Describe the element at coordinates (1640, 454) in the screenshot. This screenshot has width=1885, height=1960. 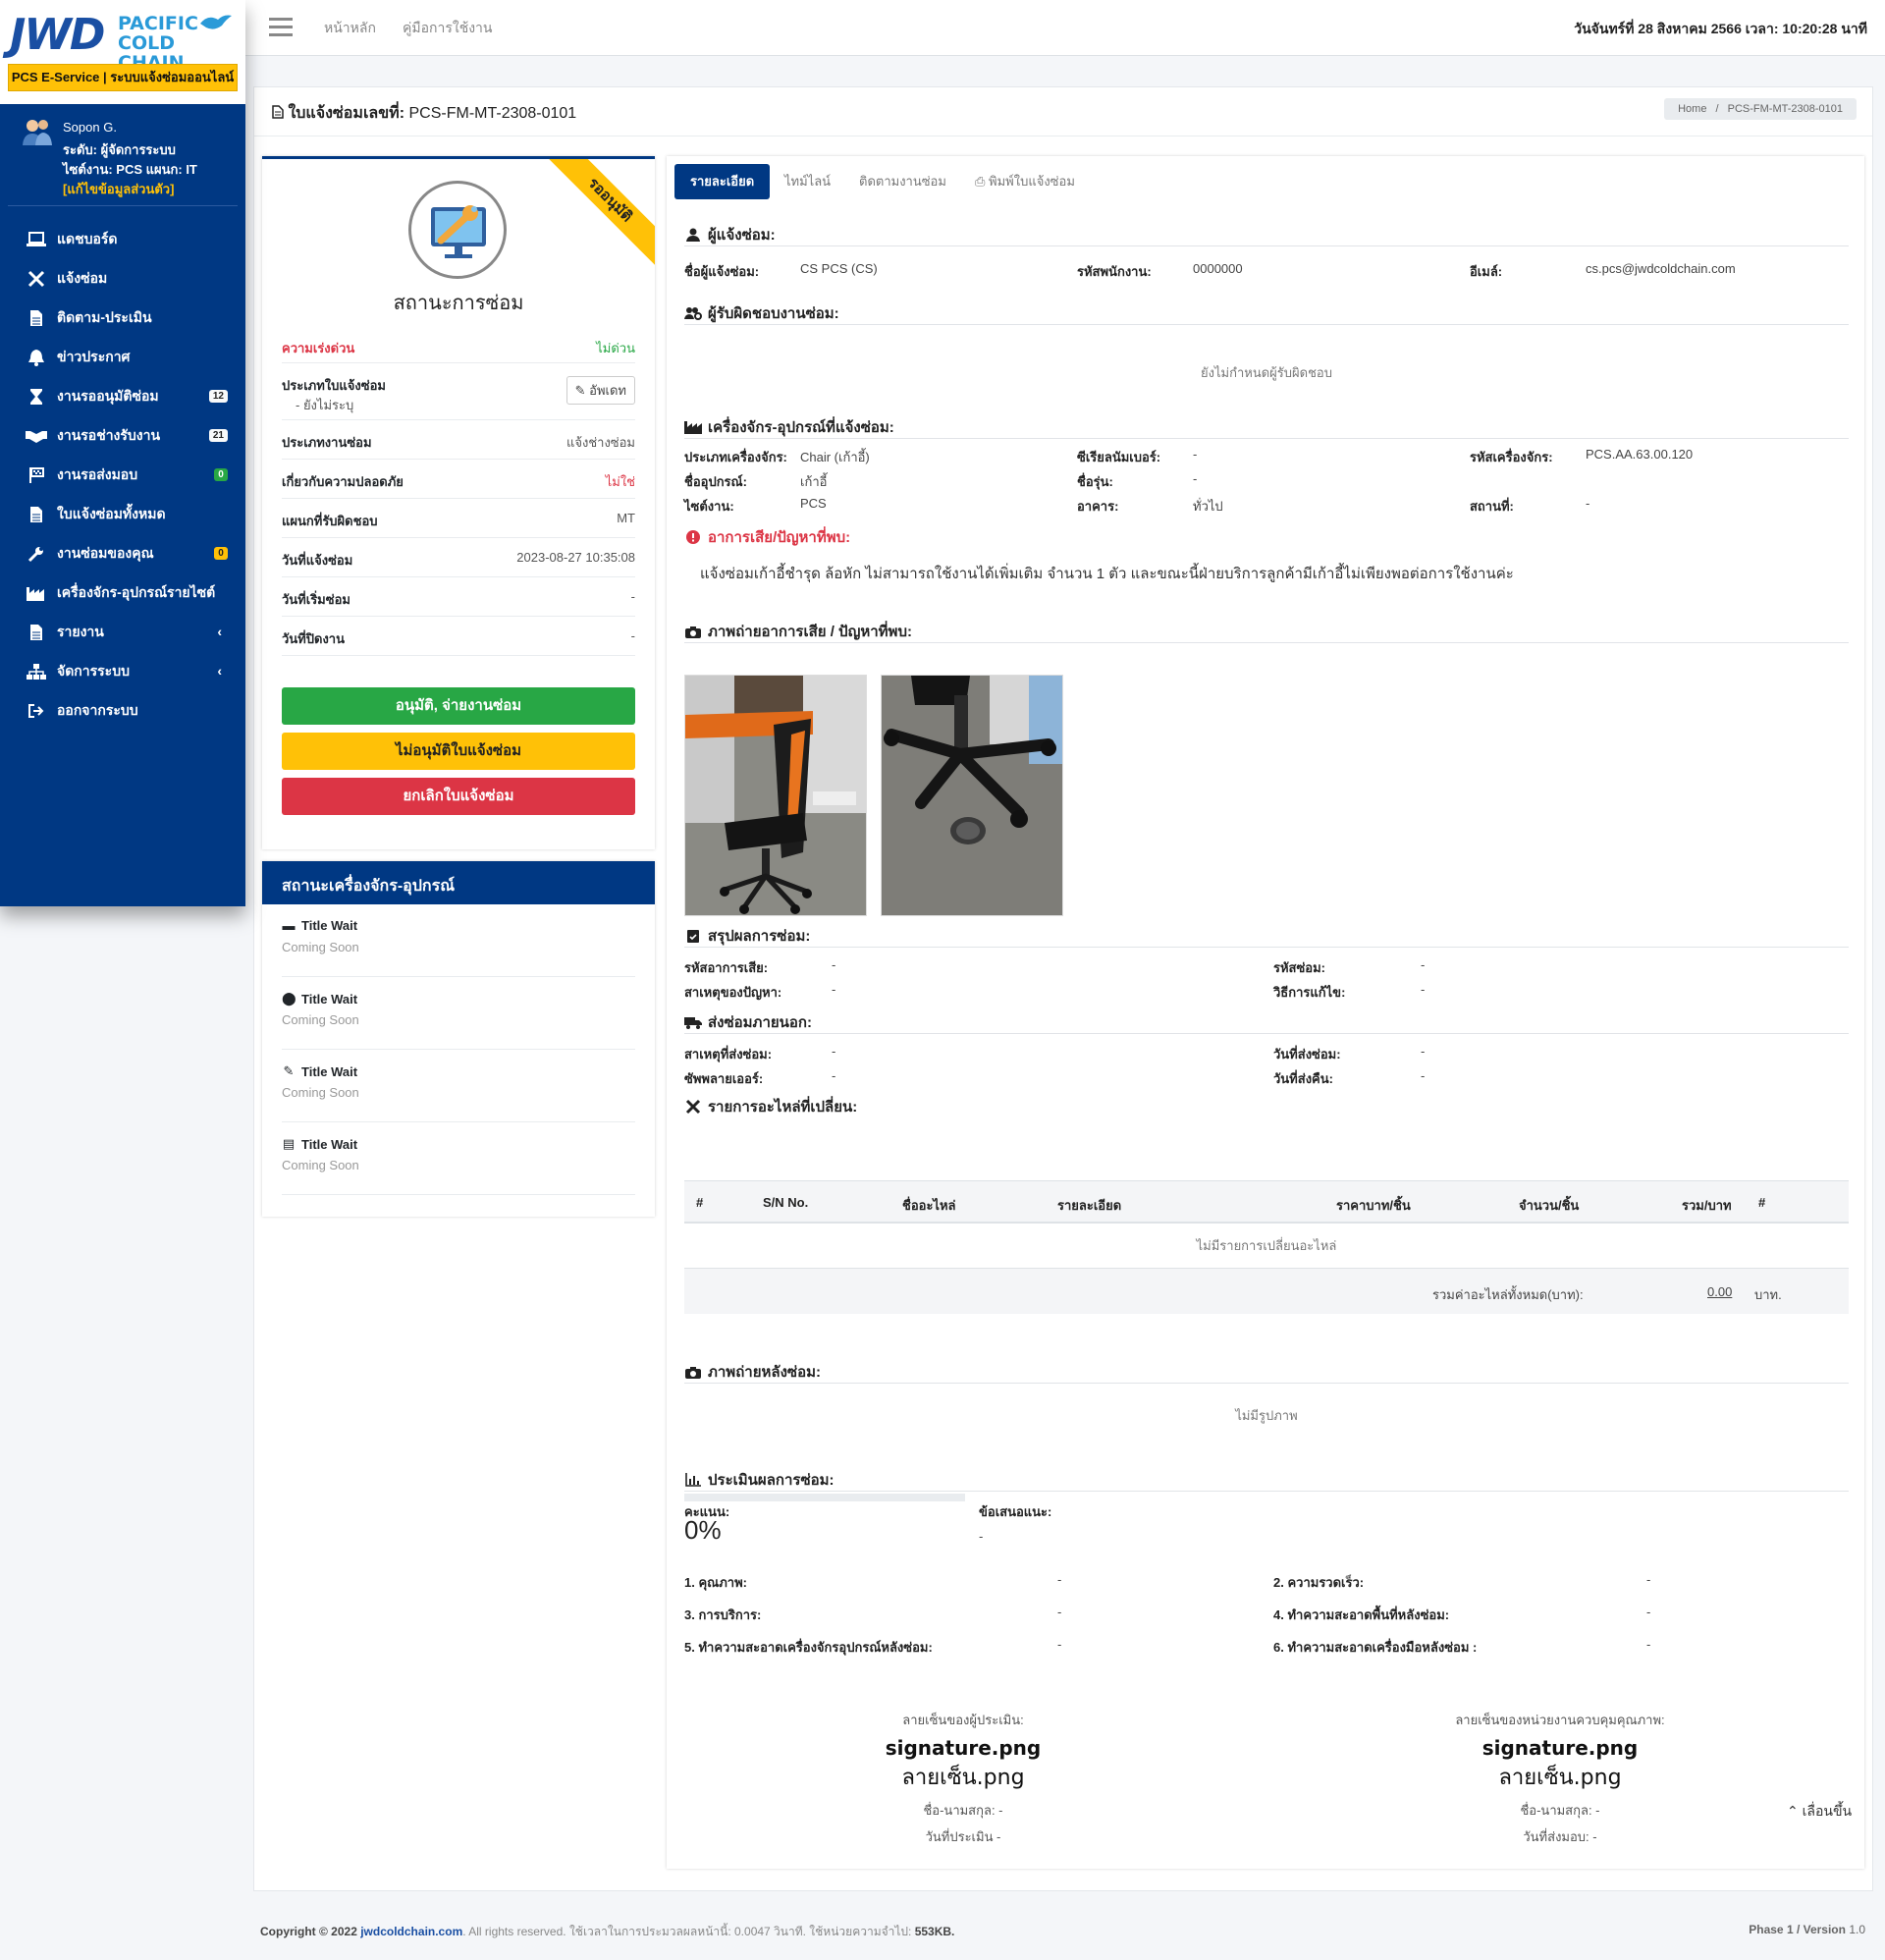
I see `machine-code-value: PCS.AA.63.00.120` at that location.